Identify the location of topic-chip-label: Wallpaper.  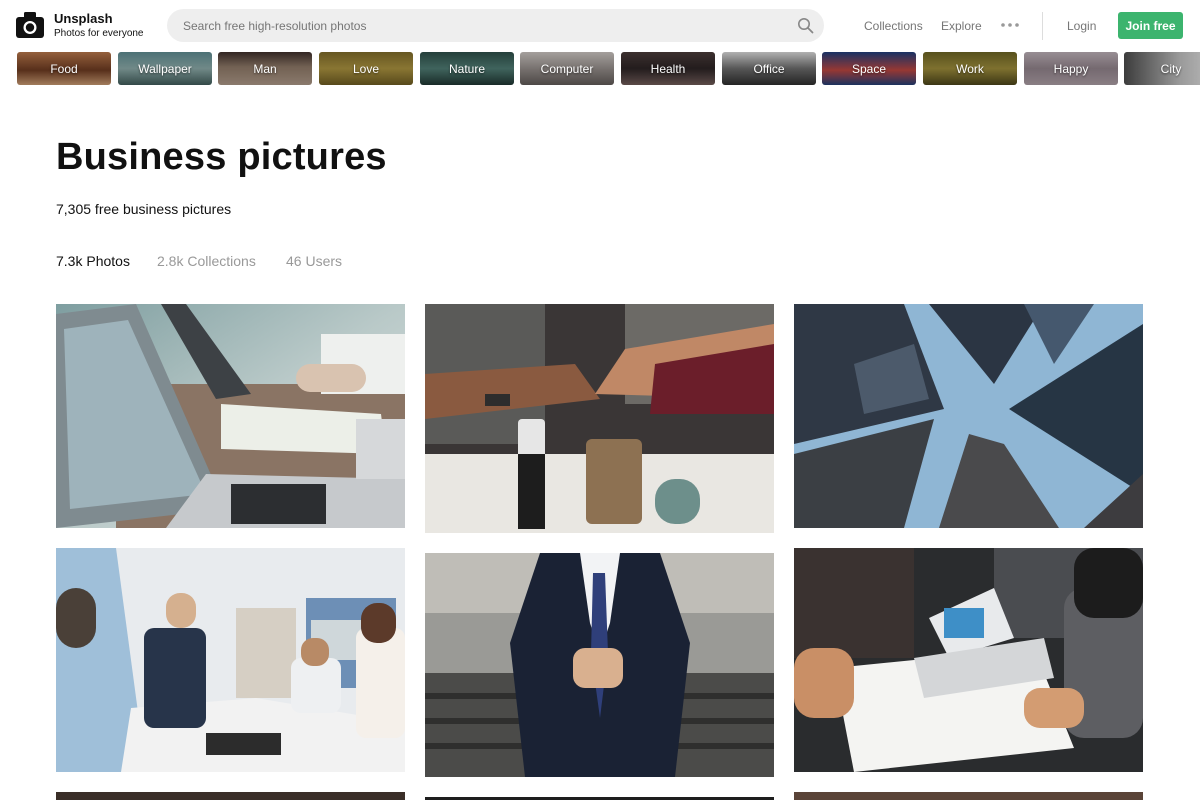
(165, 69).